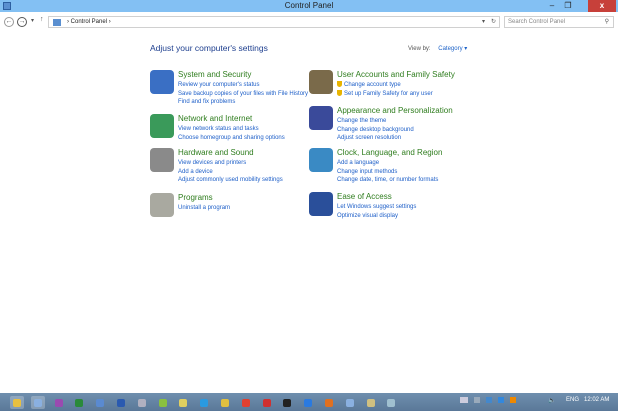 This screenshot has width=618, height=411. Describe the element at coordinates (42, 19) in the screenshot. I see `up-button: ↑` at that location.